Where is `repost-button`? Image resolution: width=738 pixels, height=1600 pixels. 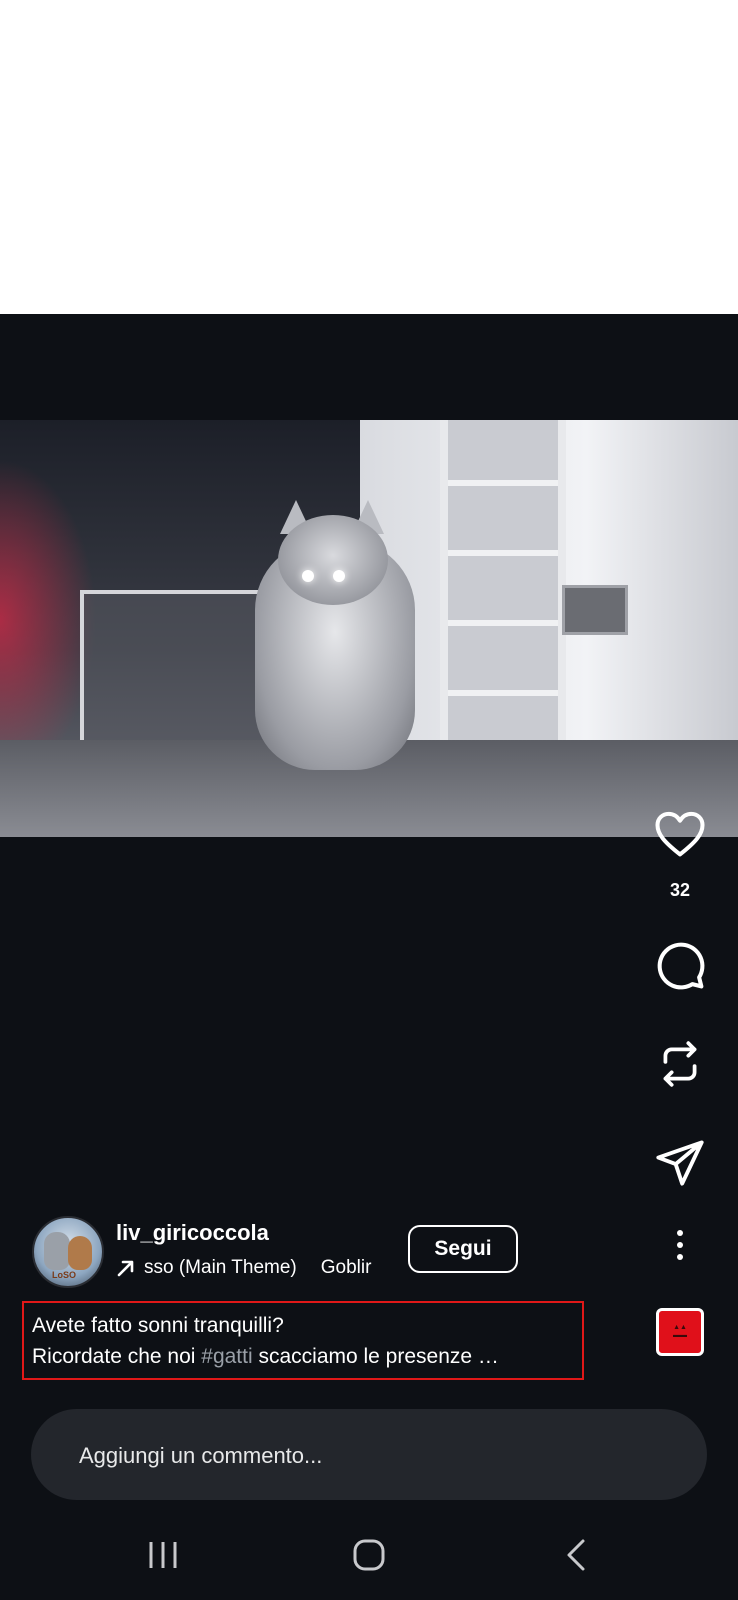 repost-button is located at coordinates (680, 1064).